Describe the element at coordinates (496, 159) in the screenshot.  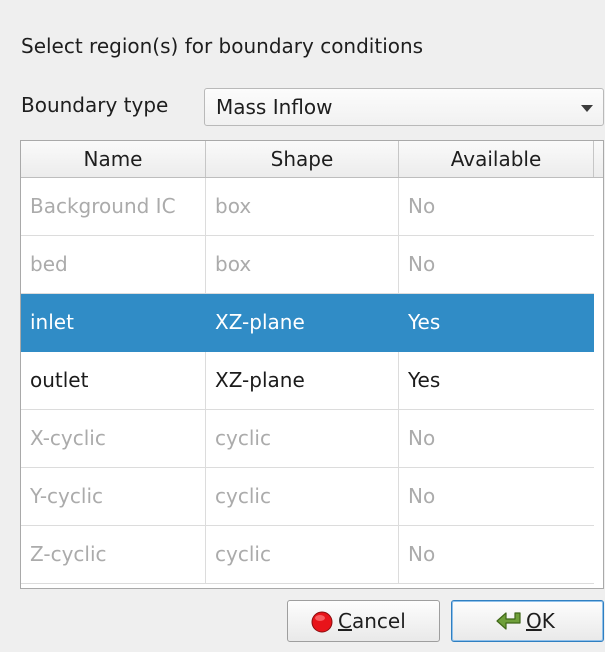
I see `column-header-available: Available` at that location.